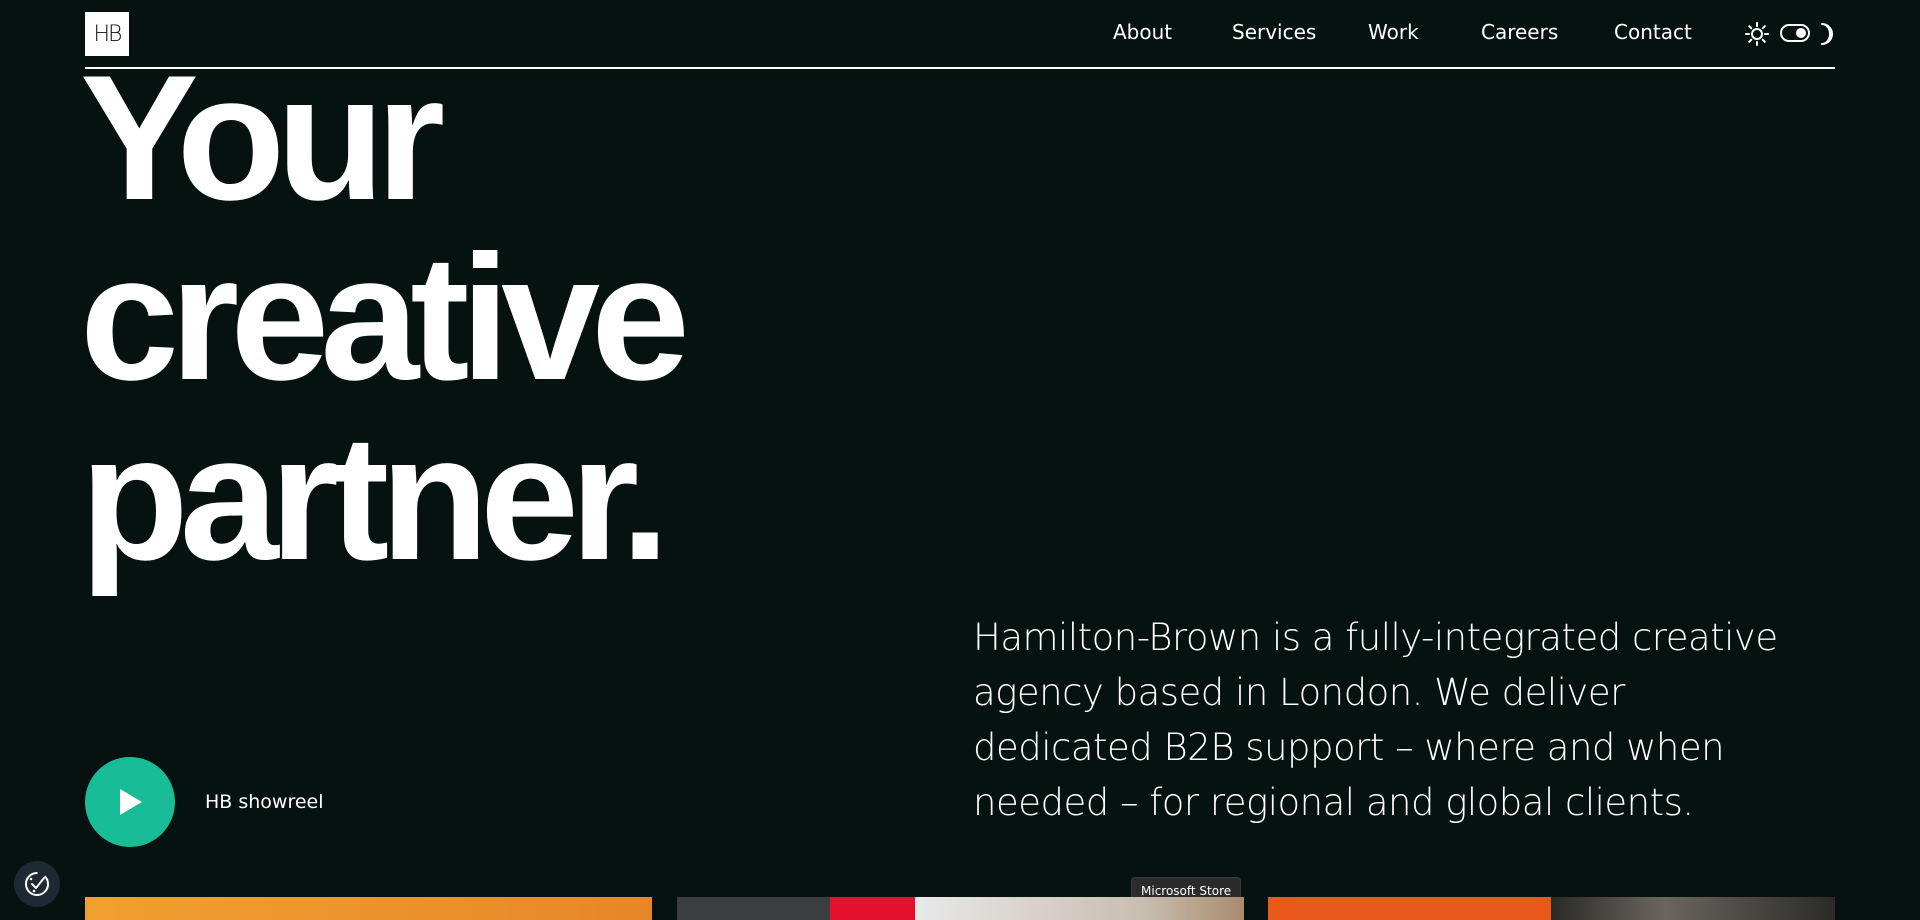 The width and height of the screenshot is (1920, 920). Describe the element at coordinates (1079, 908) in the screenshot. I see `work-card-2-image-photo` at that location.